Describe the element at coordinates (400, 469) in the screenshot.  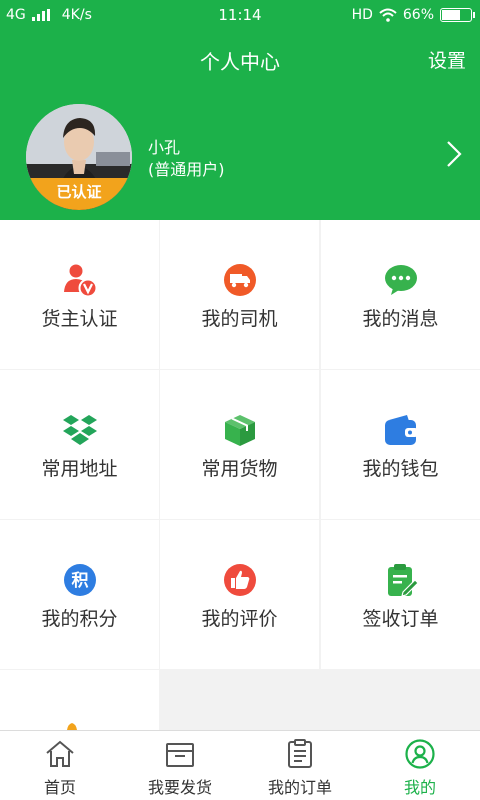
I see `menu-label: 我的钱包` at that location.